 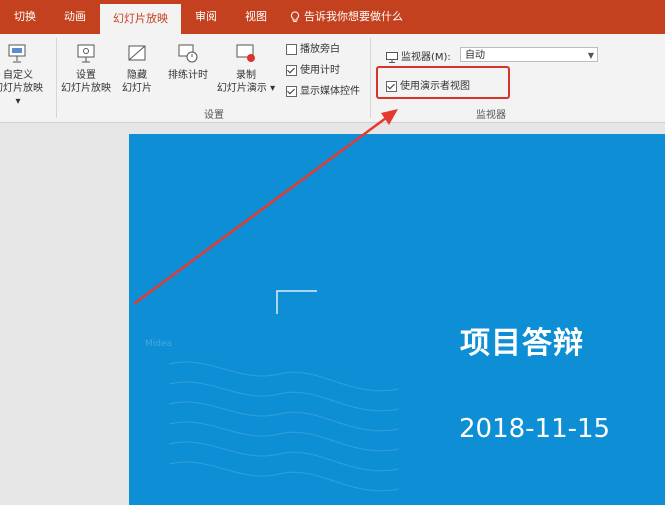 I want to click on stopwatch-icon, so click(x=188, y=53).